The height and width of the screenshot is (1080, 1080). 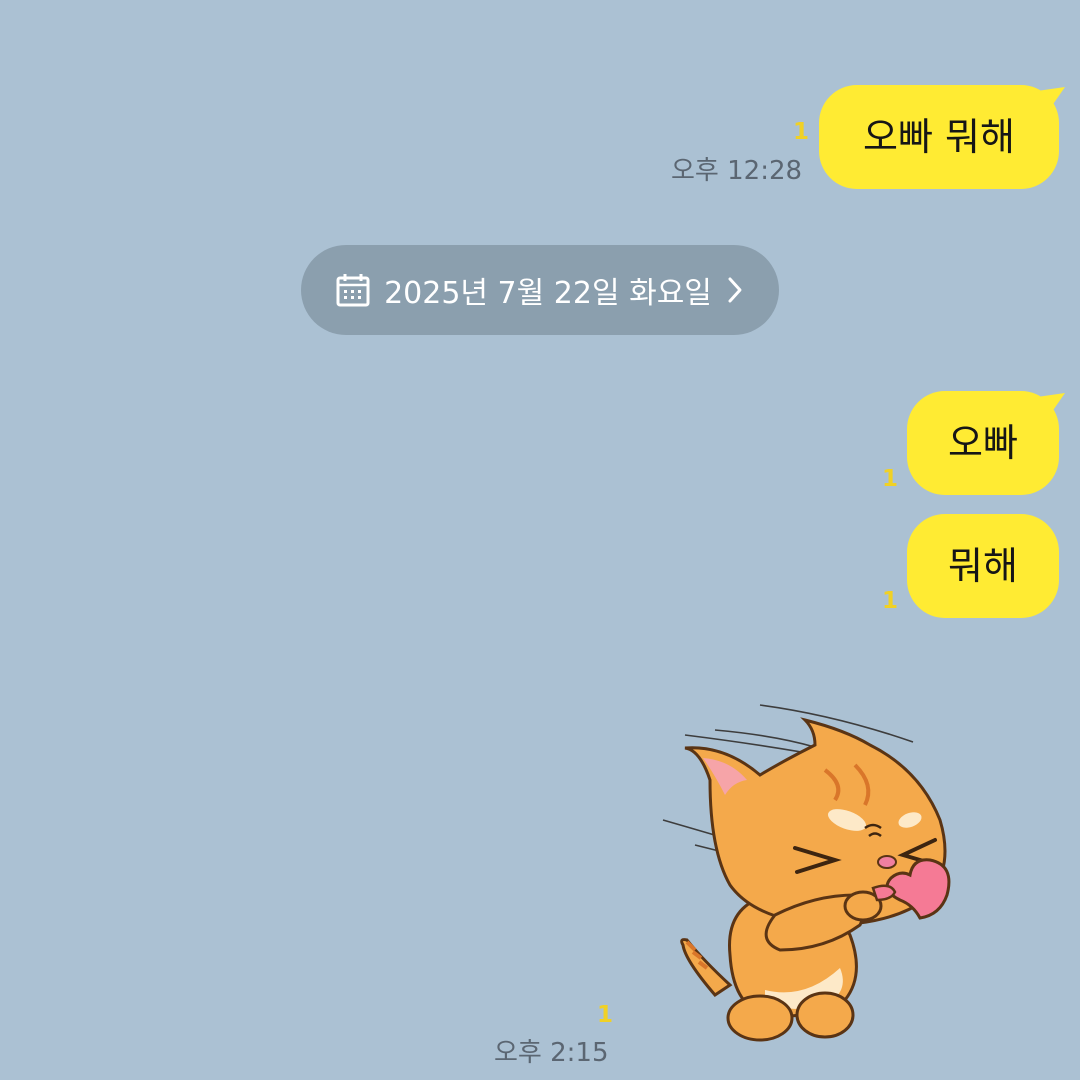 I want to click on date-divider: 2025년 7월 22일 화요일, so click(x=540, y=290).